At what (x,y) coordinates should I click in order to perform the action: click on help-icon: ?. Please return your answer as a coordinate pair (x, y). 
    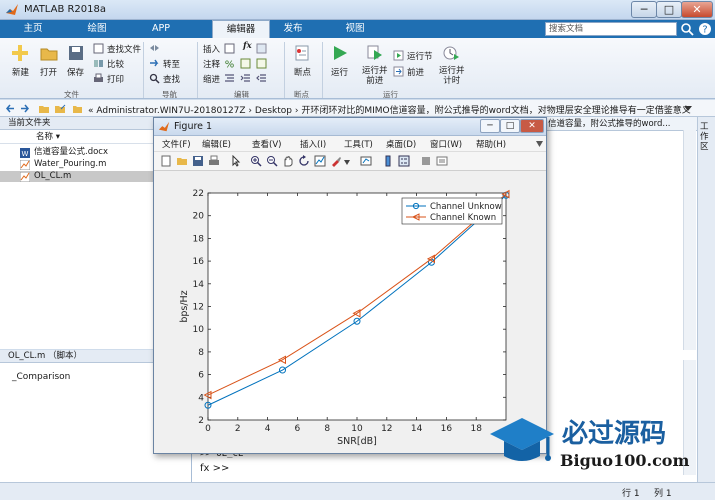
    Looking at the image, I should click on (705, 29).